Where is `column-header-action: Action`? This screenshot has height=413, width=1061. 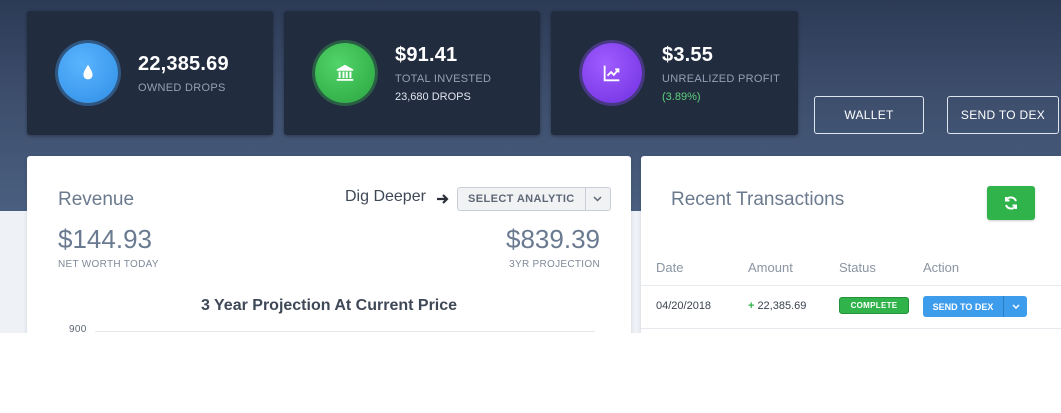 column-header-action: Action is located at coordinates (941, 267).